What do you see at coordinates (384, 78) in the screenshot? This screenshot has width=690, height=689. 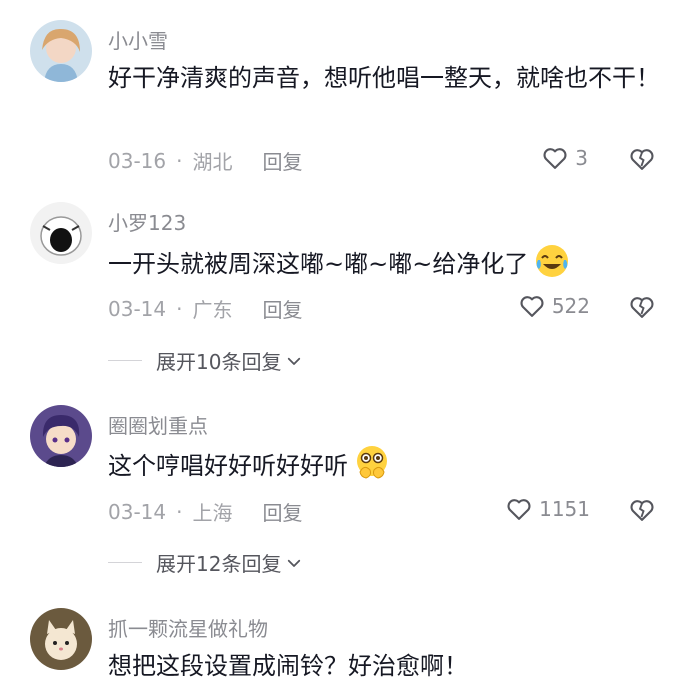 I see `comment-text: 好干净清爽的声音，想听他唱一整天，就啥也不干！` at bounding box center [384, 78].